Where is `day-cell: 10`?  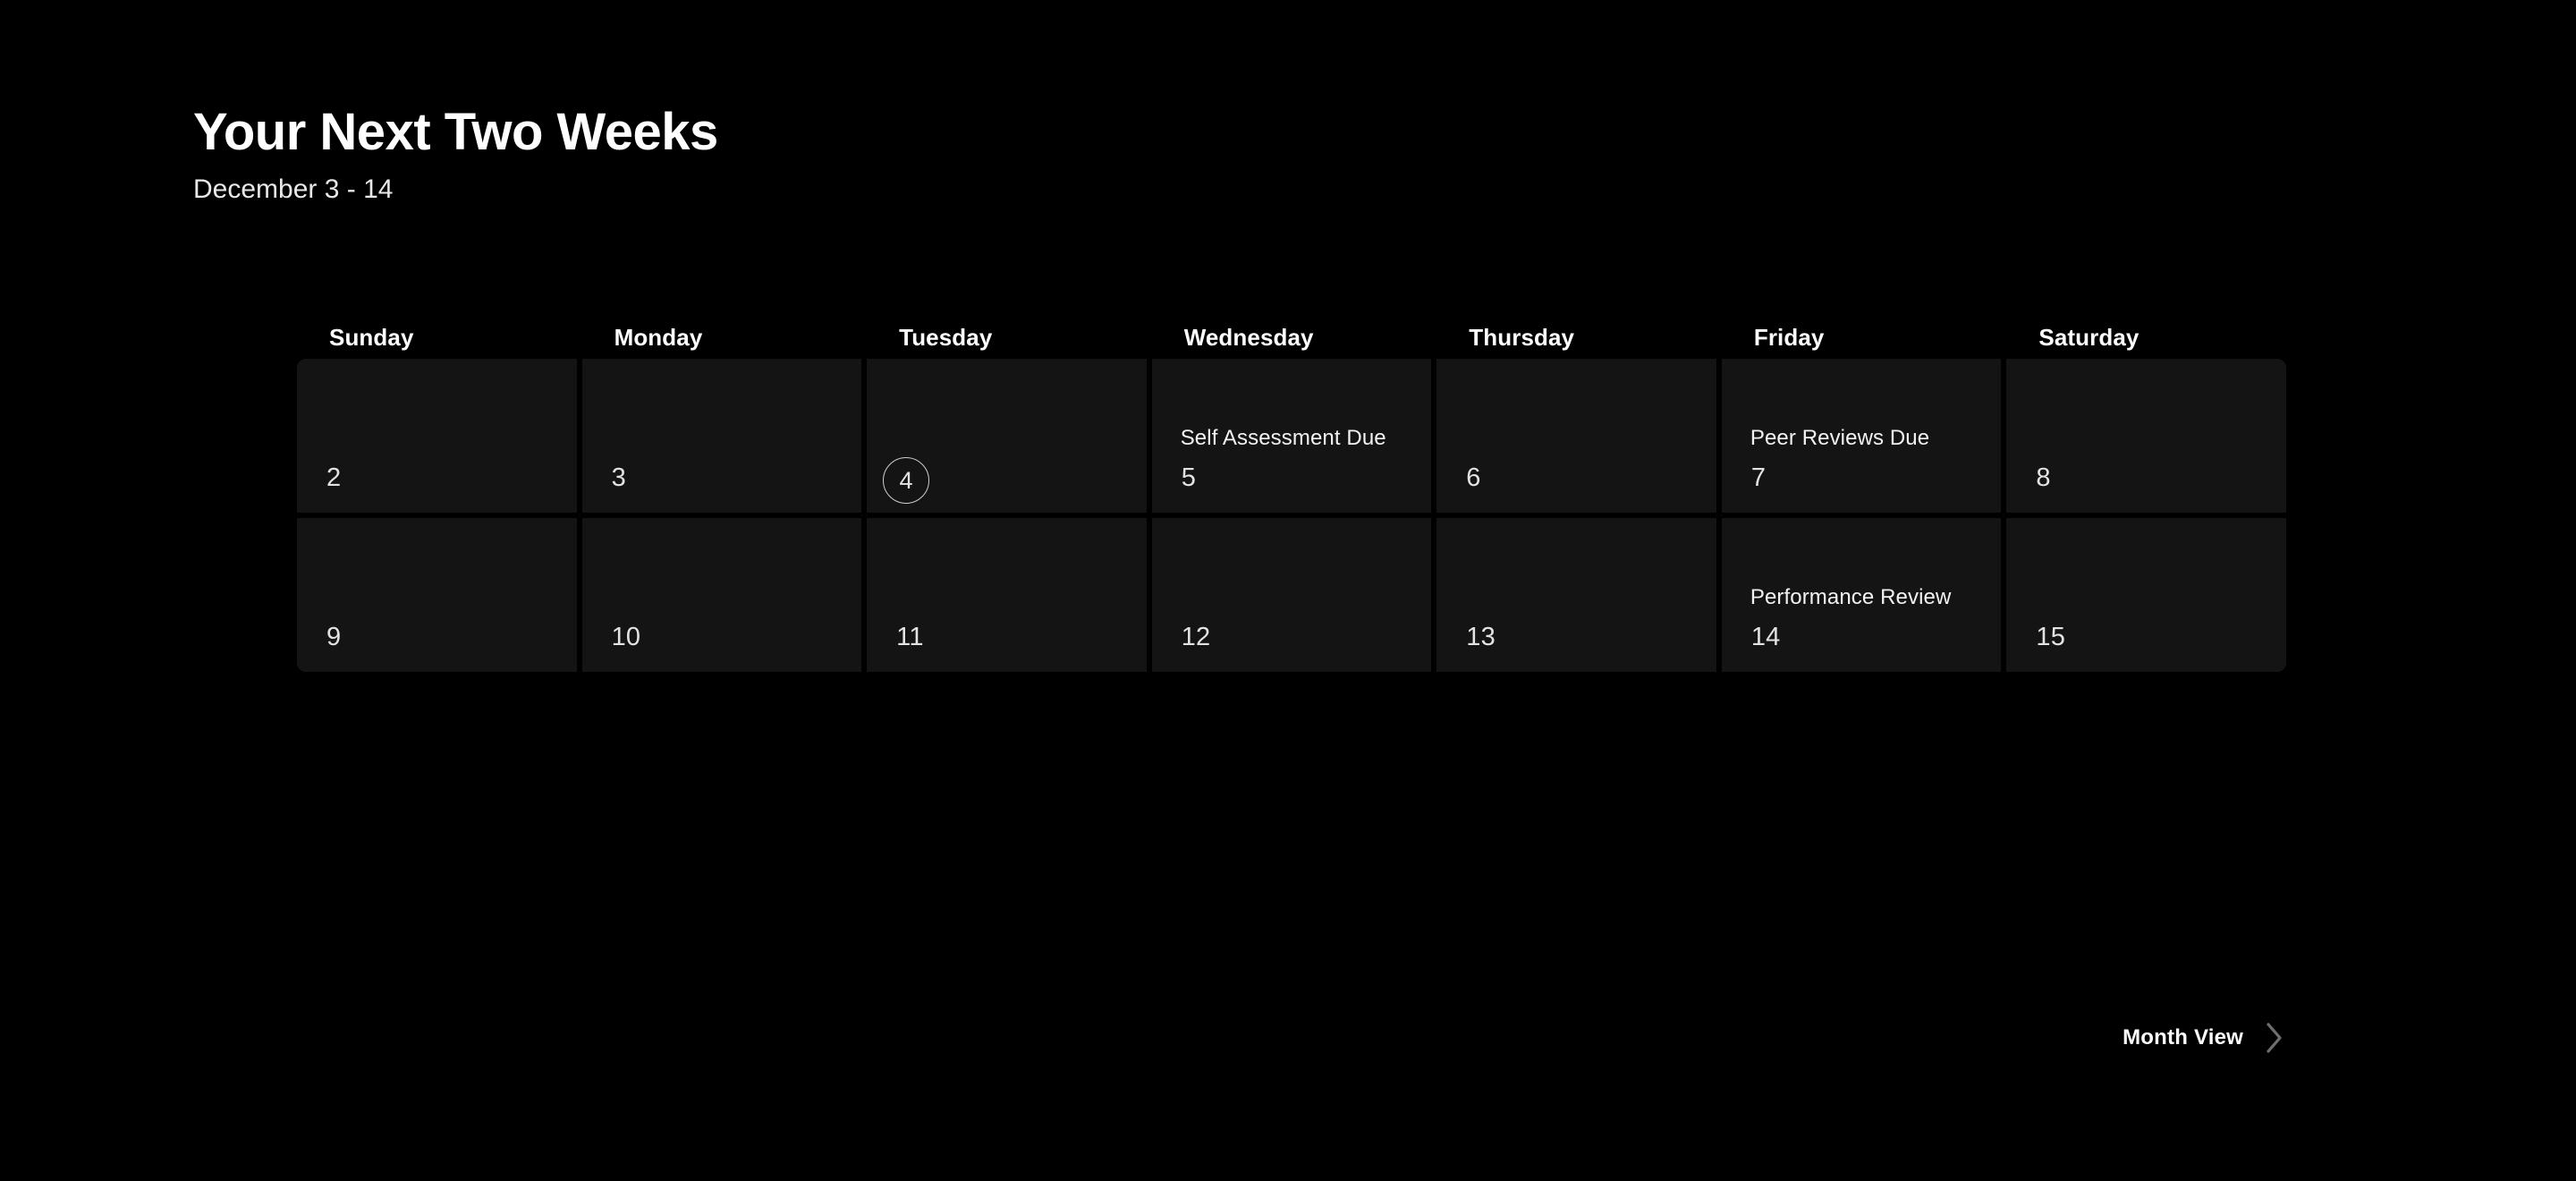
day-cell: 10 is located at coordinates (721, 595).